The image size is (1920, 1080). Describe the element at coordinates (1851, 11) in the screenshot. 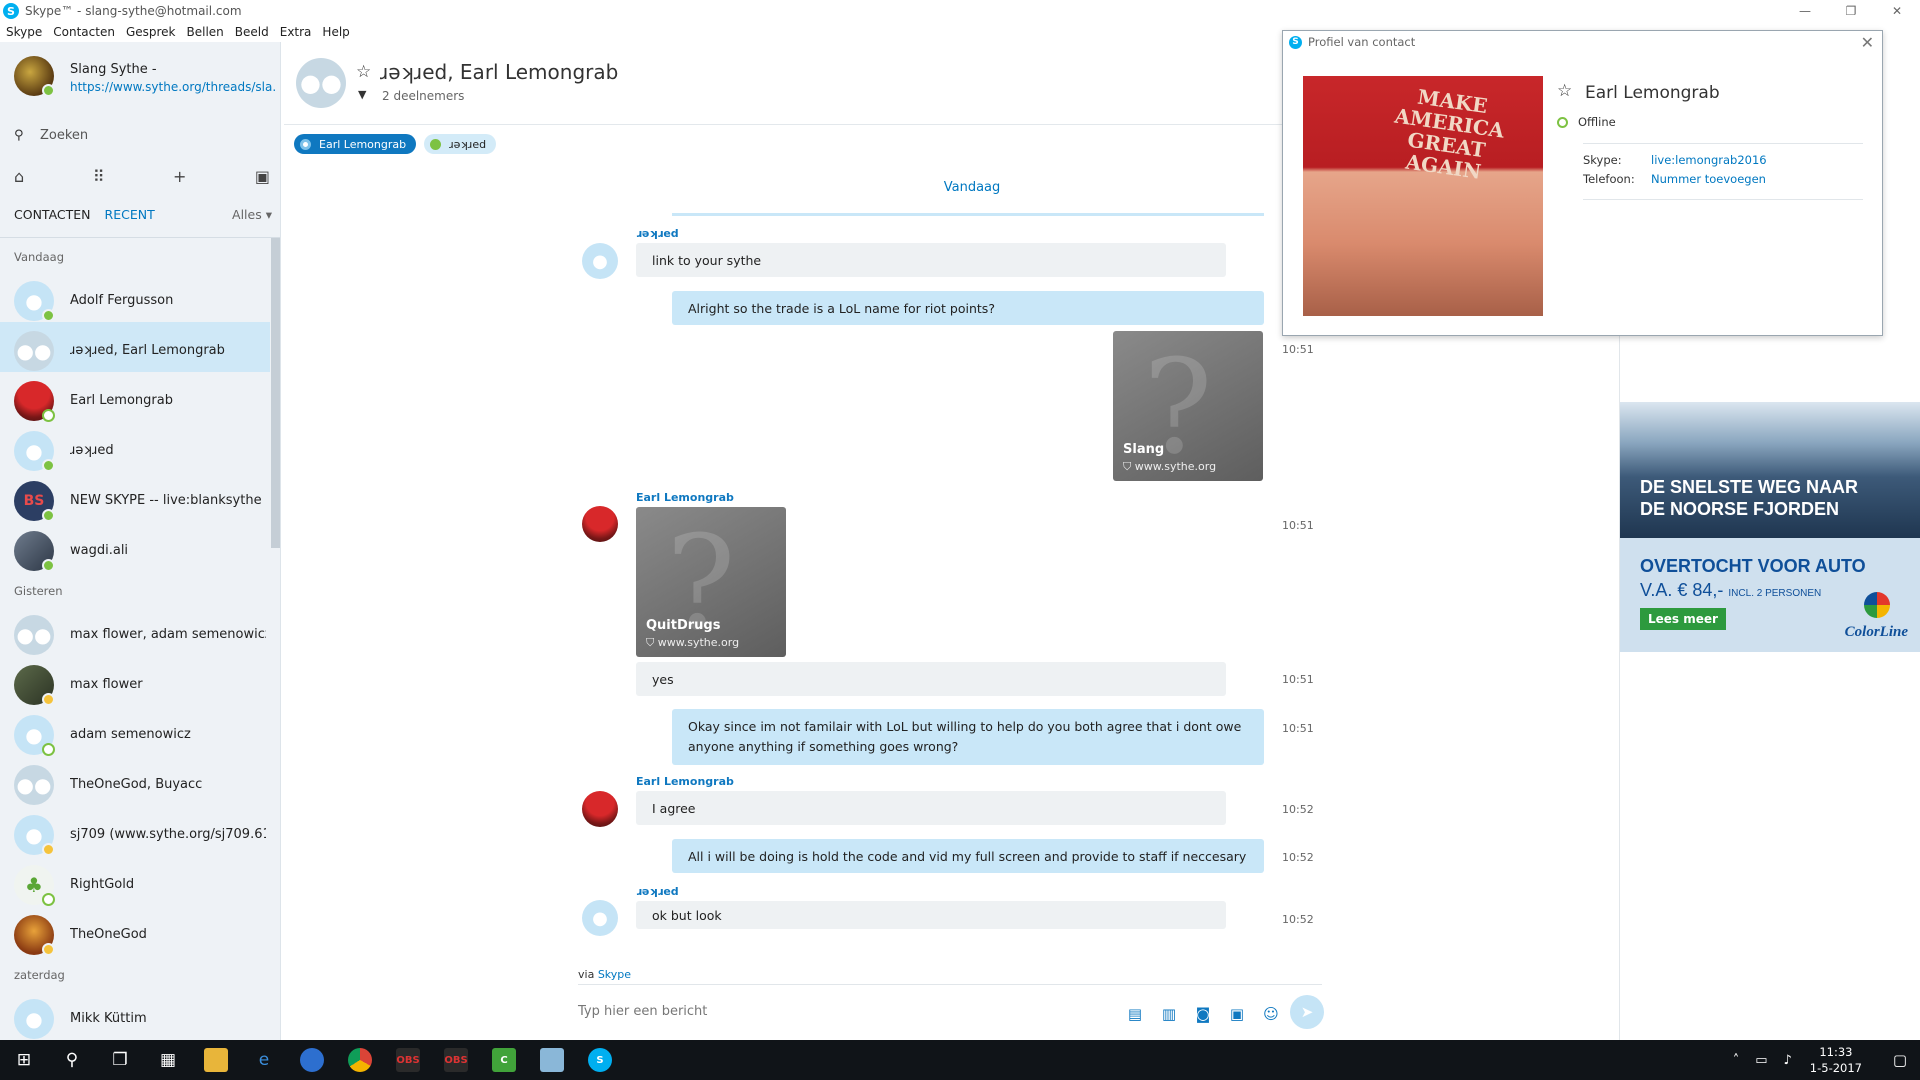

I see `restore-button: ❐` at that location.